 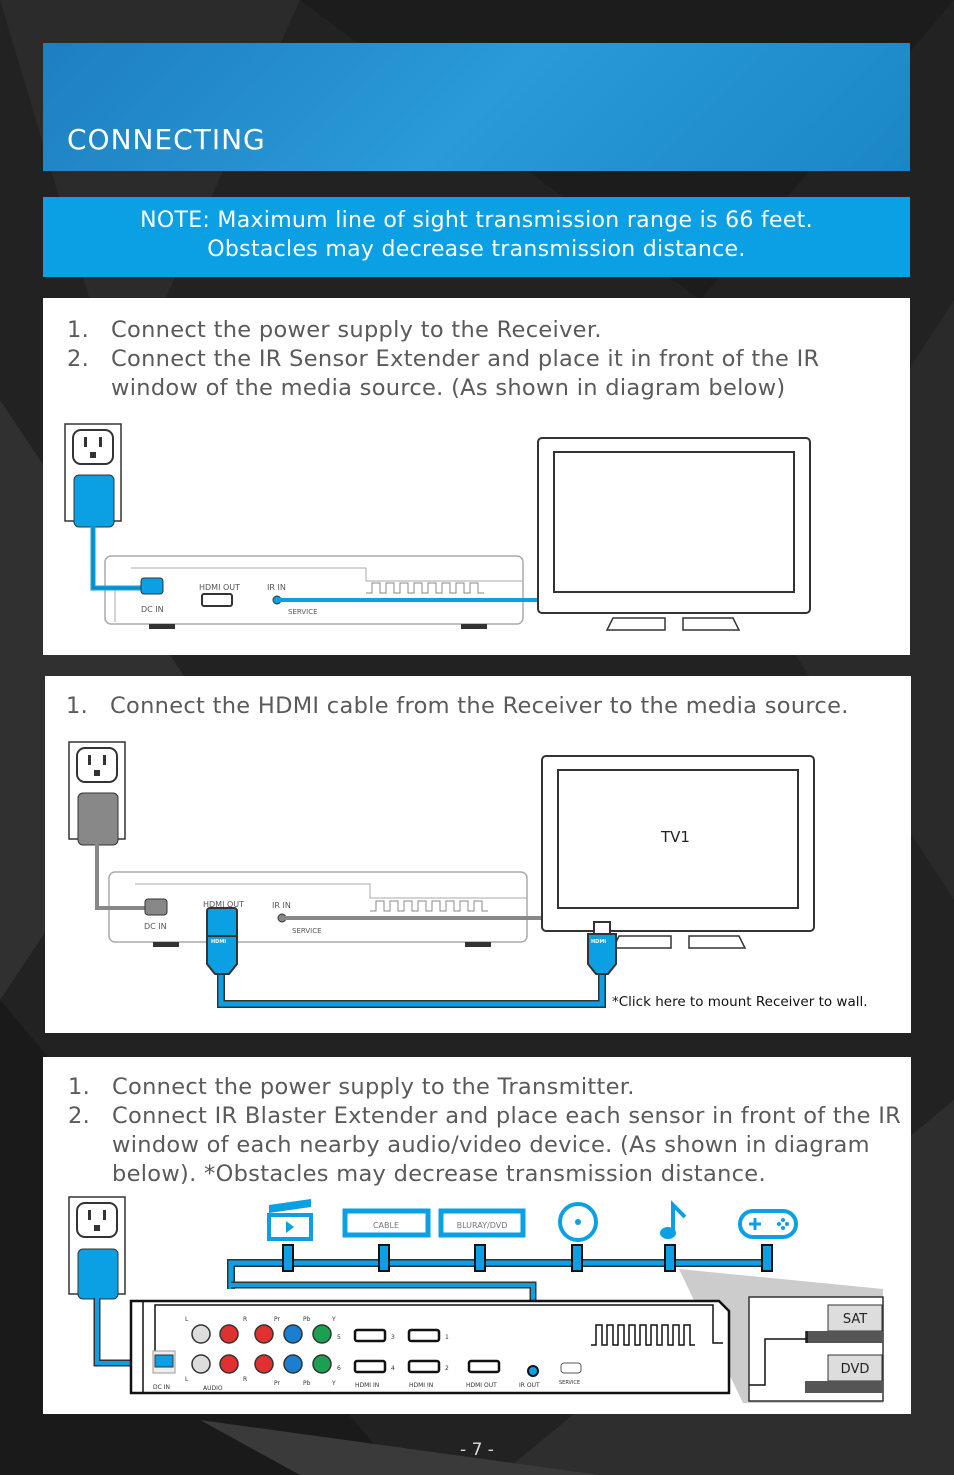 I want to click on svg-text: IR OUT, so click(x=529, y=1385).